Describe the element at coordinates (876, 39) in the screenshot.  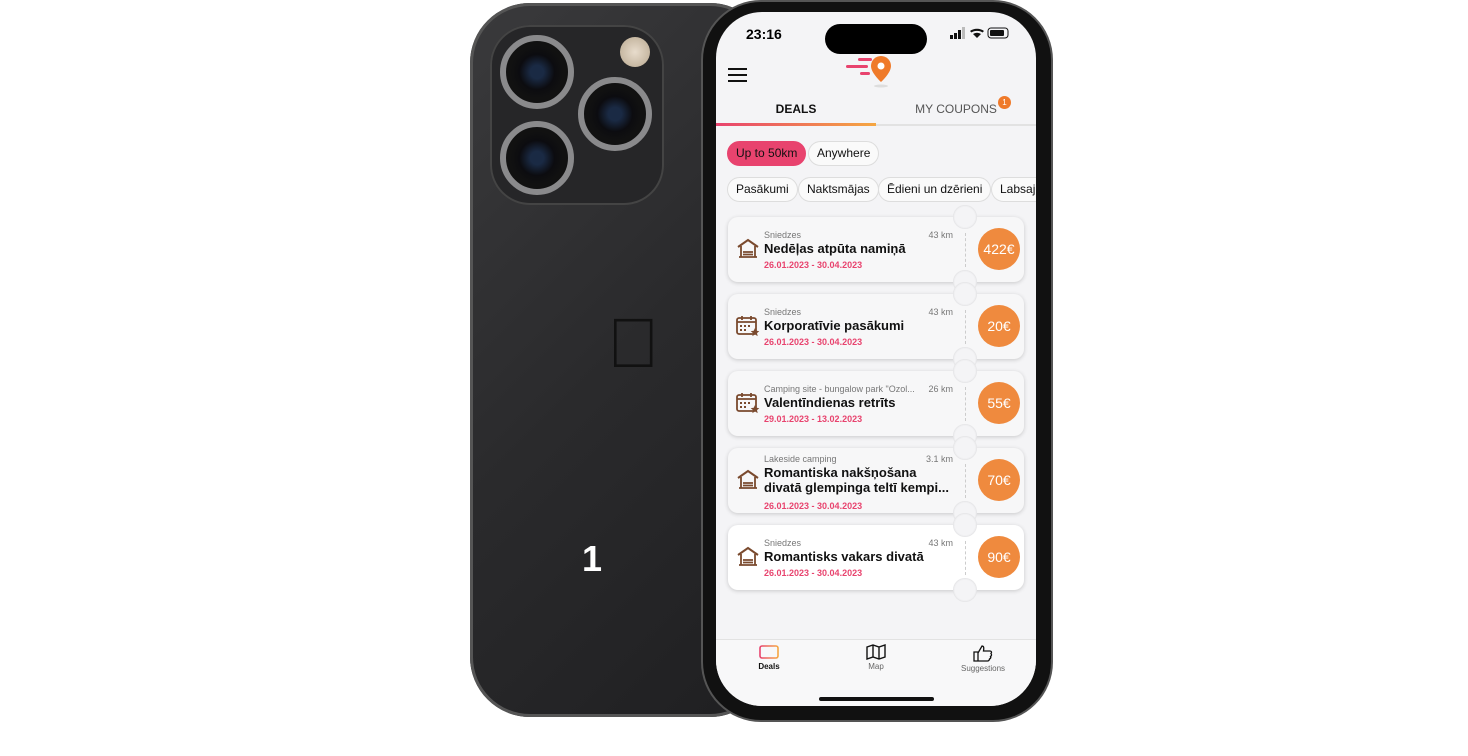
I see `dynamic-island` at that location.